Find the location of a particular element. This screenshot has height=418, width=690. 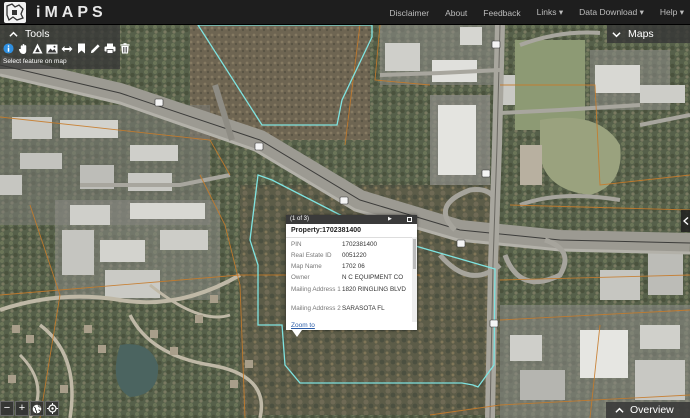

attr-key: Mailing Address 2 is located at coordinates (316, 308).